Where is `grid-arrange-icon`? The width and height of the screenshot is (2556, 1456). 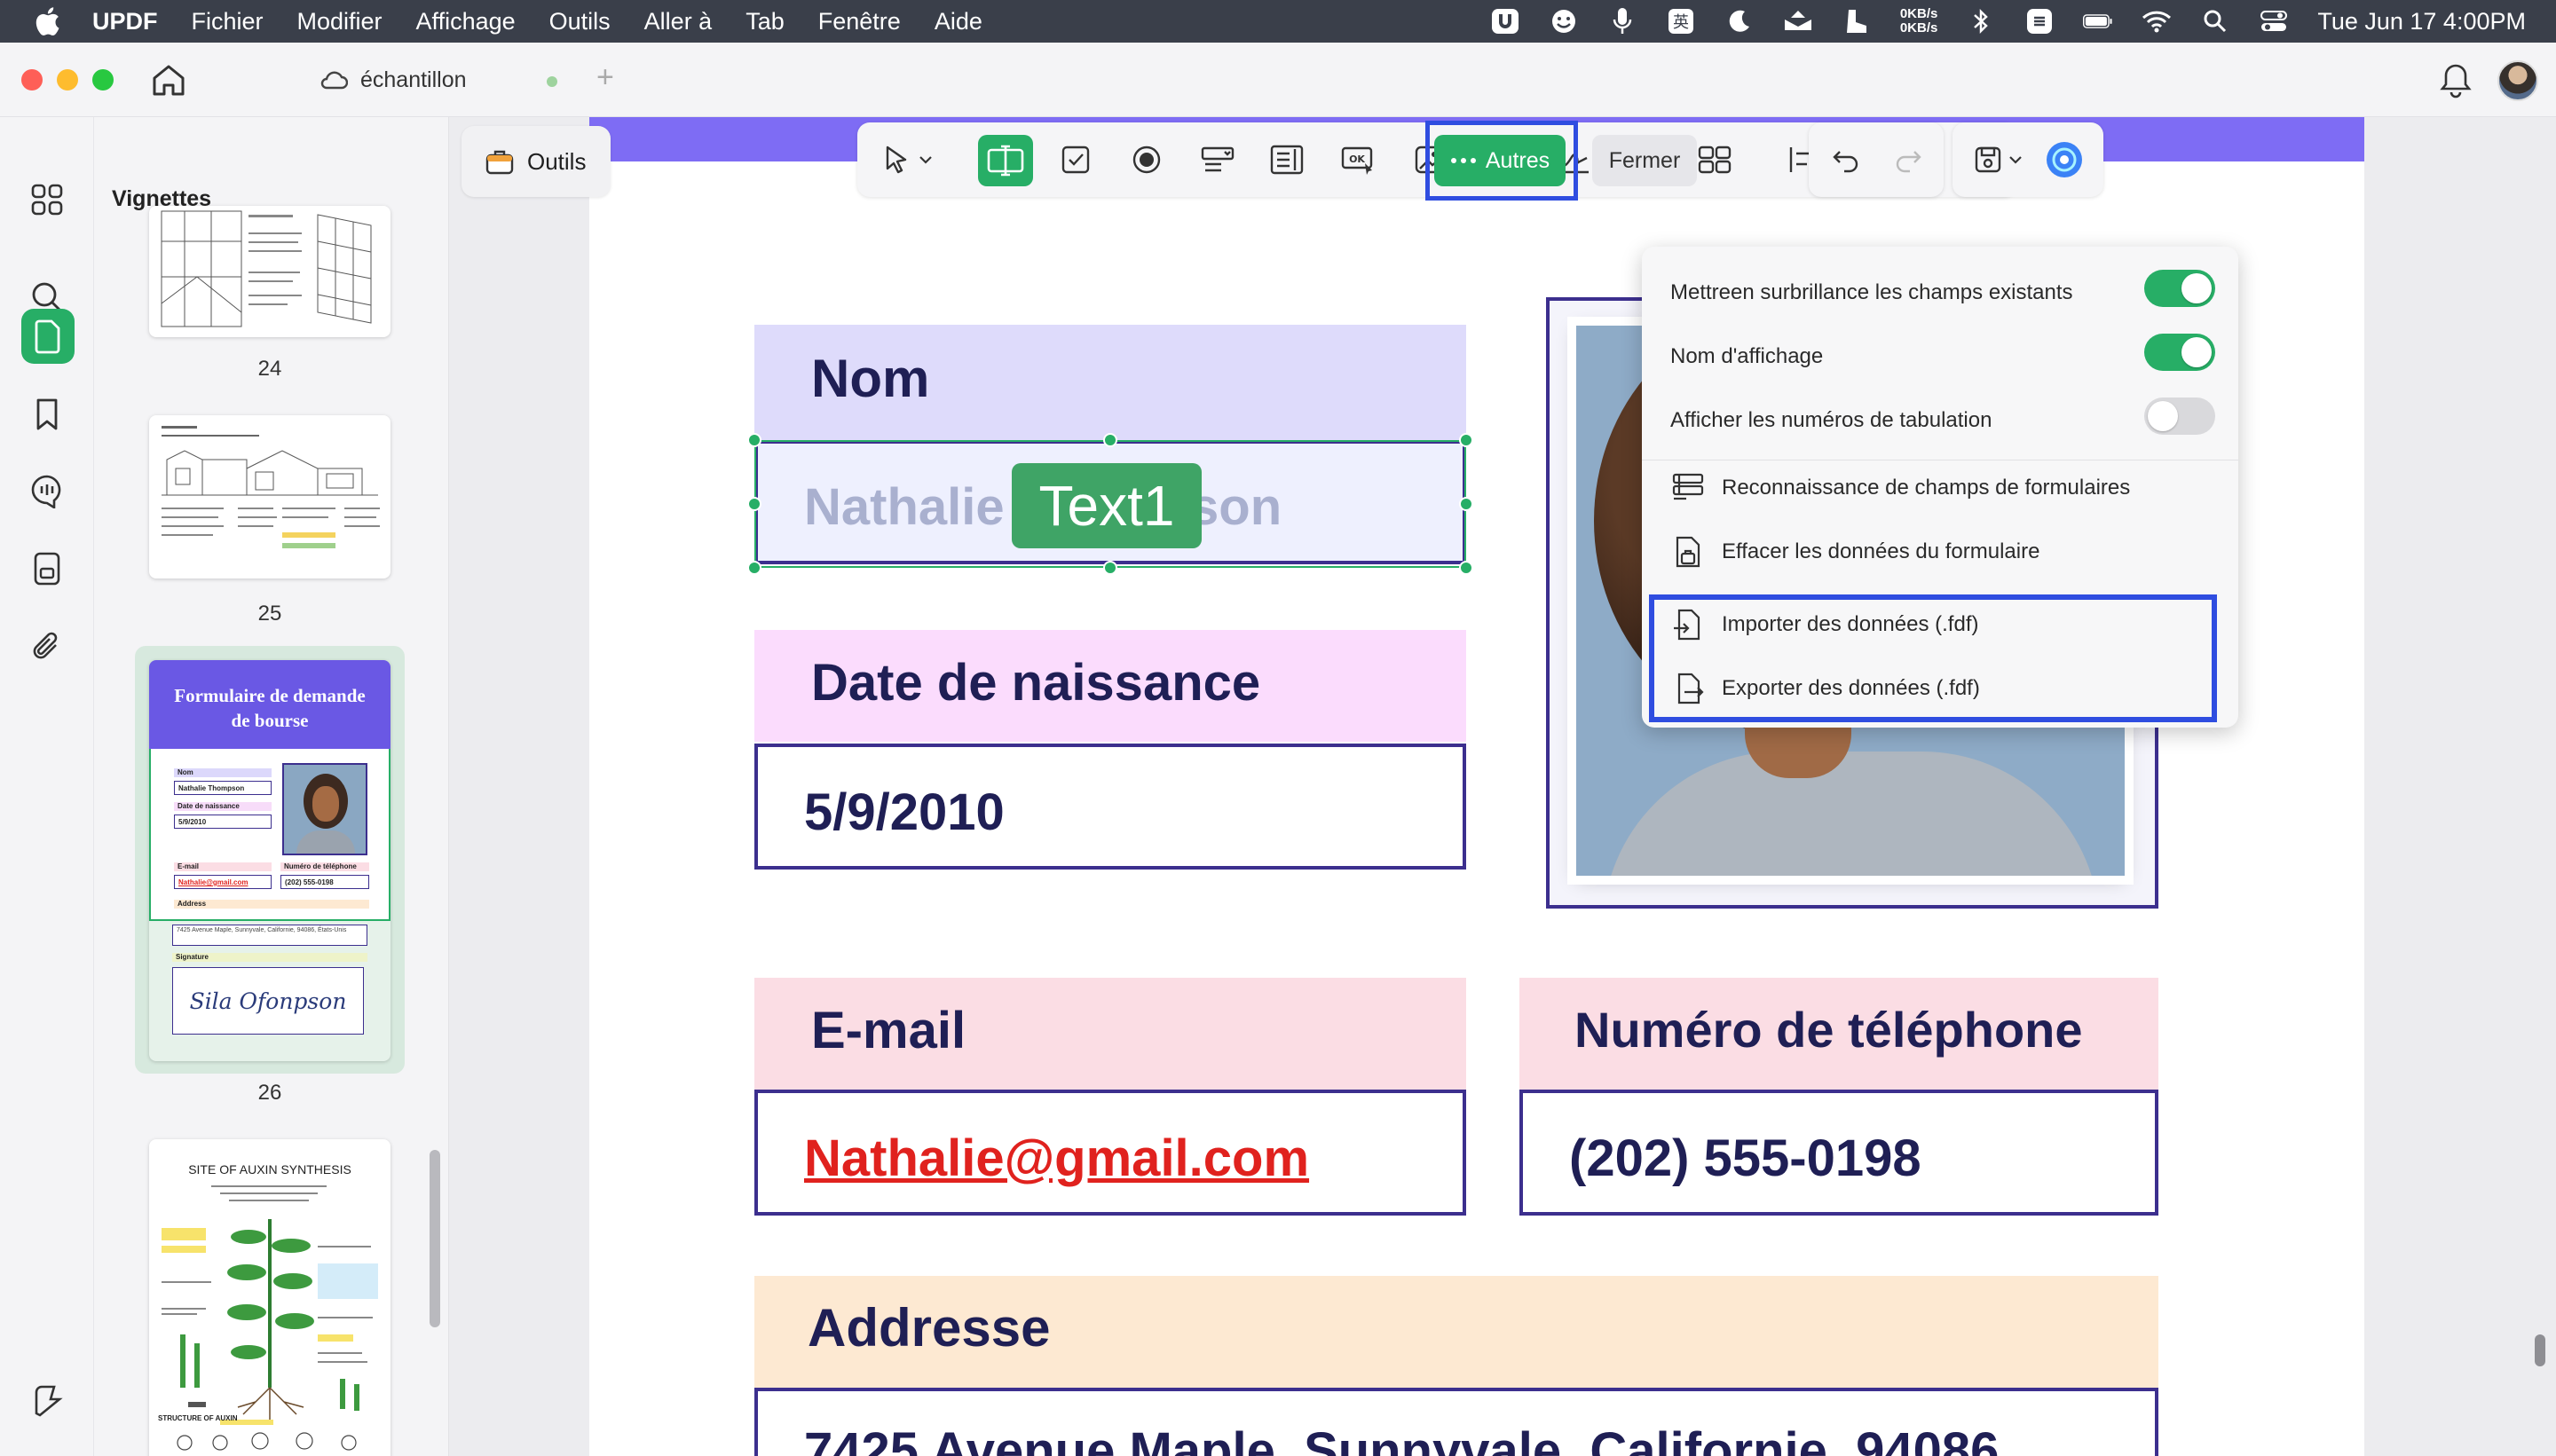 grid-arrange-icon is located at coordinates (1714, 159).